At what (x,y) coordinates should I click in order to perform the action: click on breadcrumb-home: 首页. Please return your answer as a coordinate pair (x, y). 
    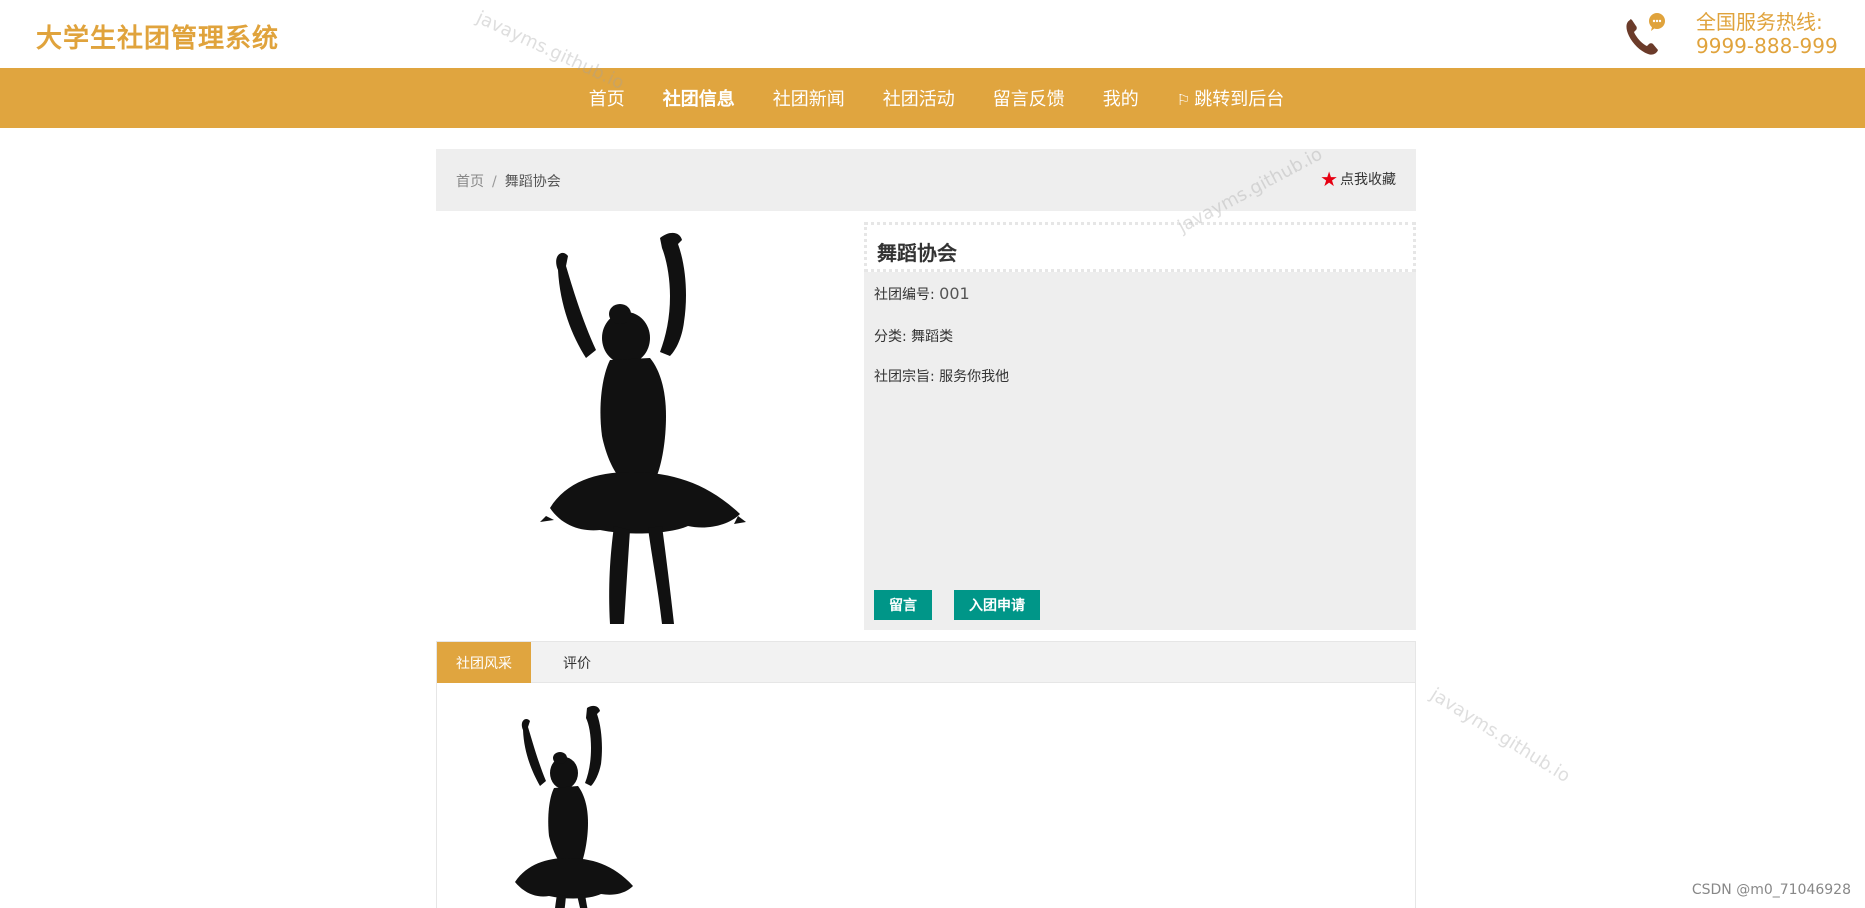
    Looking at the image, I should click on (470, 182).